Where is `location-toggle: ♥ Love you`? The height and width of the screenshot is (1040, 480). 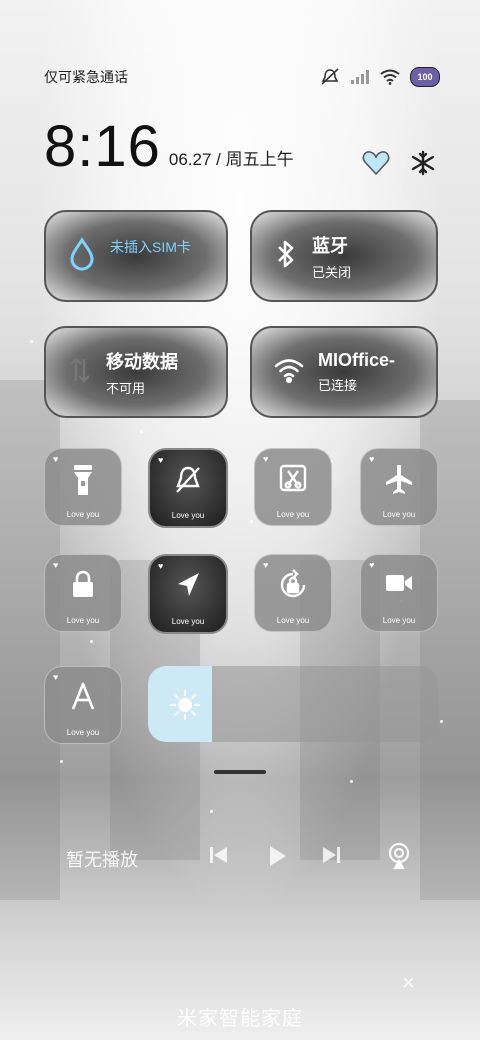
location-toggle: ♥ Love you is located at coordinates (188, 594).